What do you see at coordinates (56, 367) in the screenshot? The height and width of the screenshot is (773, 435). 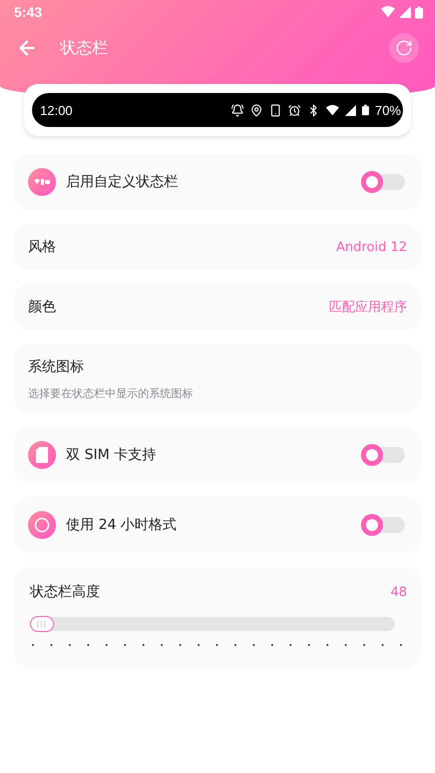 I see `setting-label: 系统图标` at bounding box center [56, 367].